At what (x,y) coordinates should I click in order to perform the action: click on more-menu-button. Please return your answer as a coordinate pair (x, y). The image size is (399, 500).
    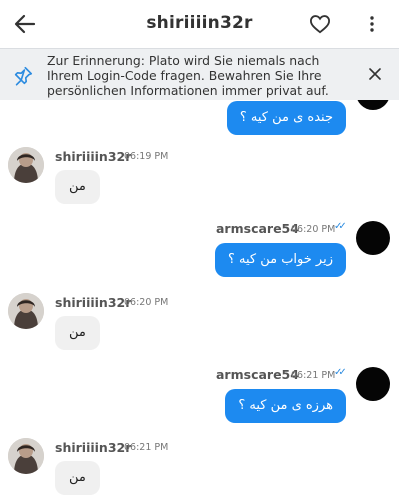
    Looking at the image, I should click on (372, 24).